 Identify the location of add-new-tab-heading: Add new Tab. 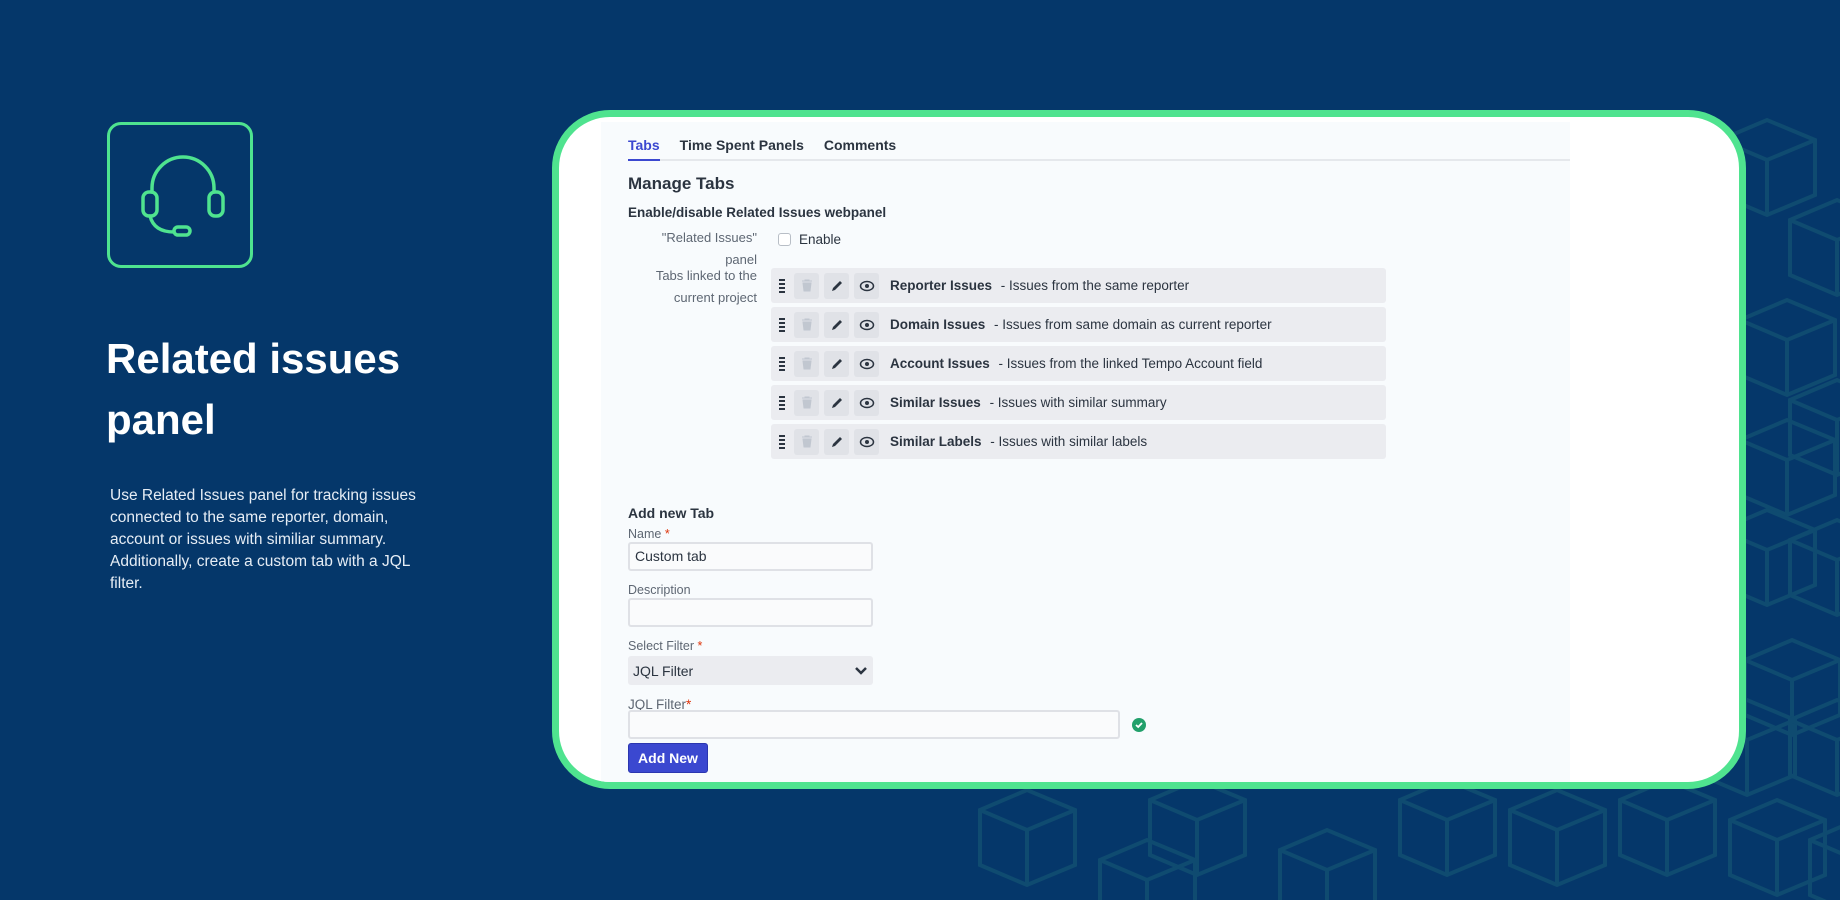
(671, 513).